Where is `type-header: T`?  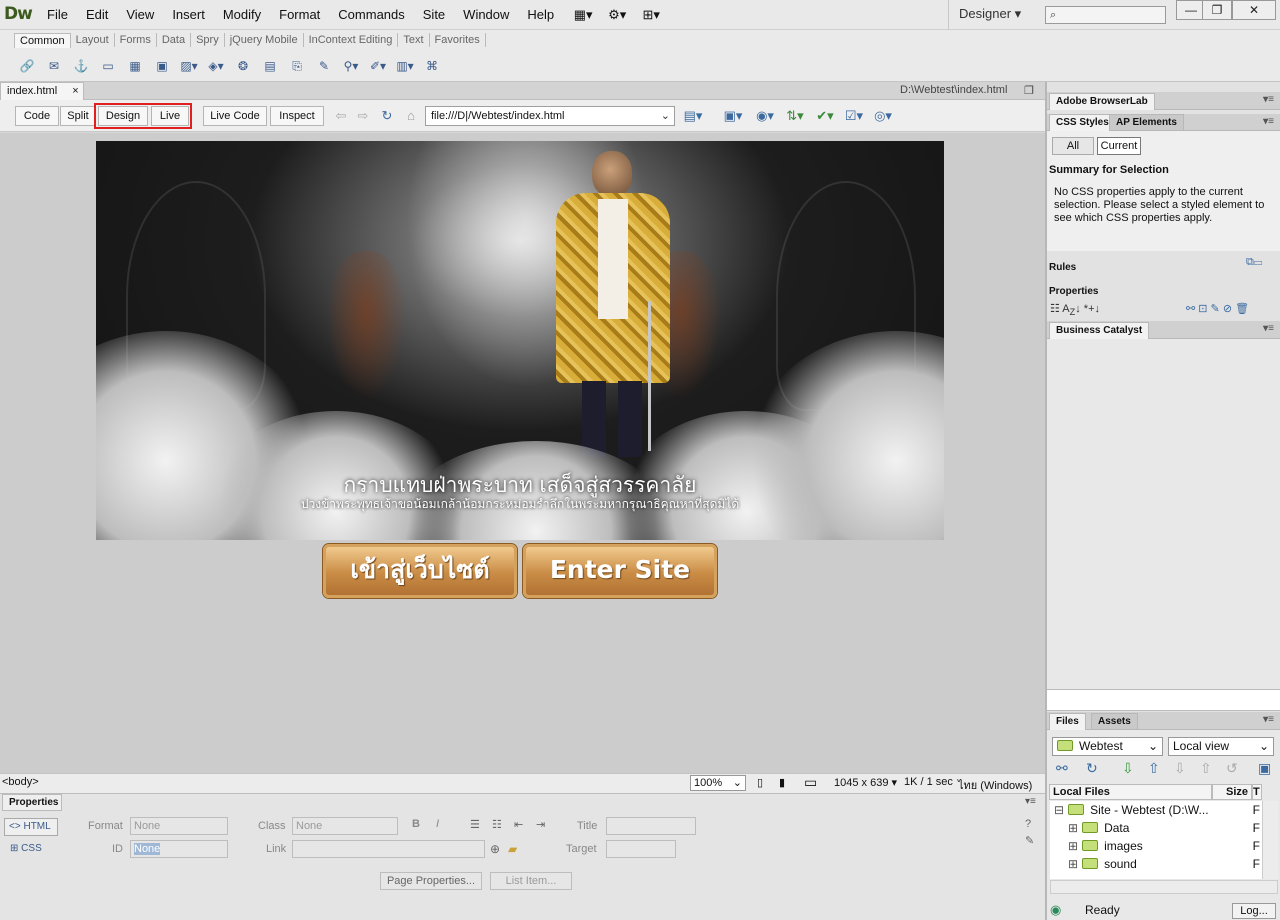 type-header: T is located at coordinates (1257, 792).